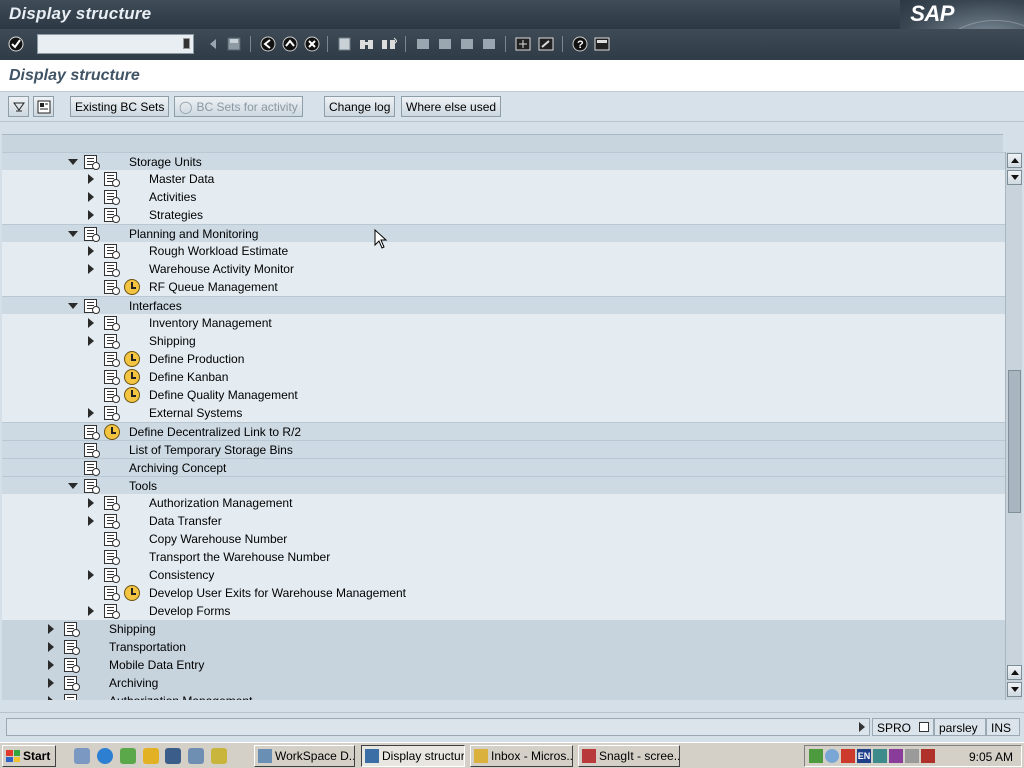 This screenshot has height=768, width=1024. Describe the element at coordinates (155, 306) in the screenshot. I see `tree-node-label: Interfaces` at that location.